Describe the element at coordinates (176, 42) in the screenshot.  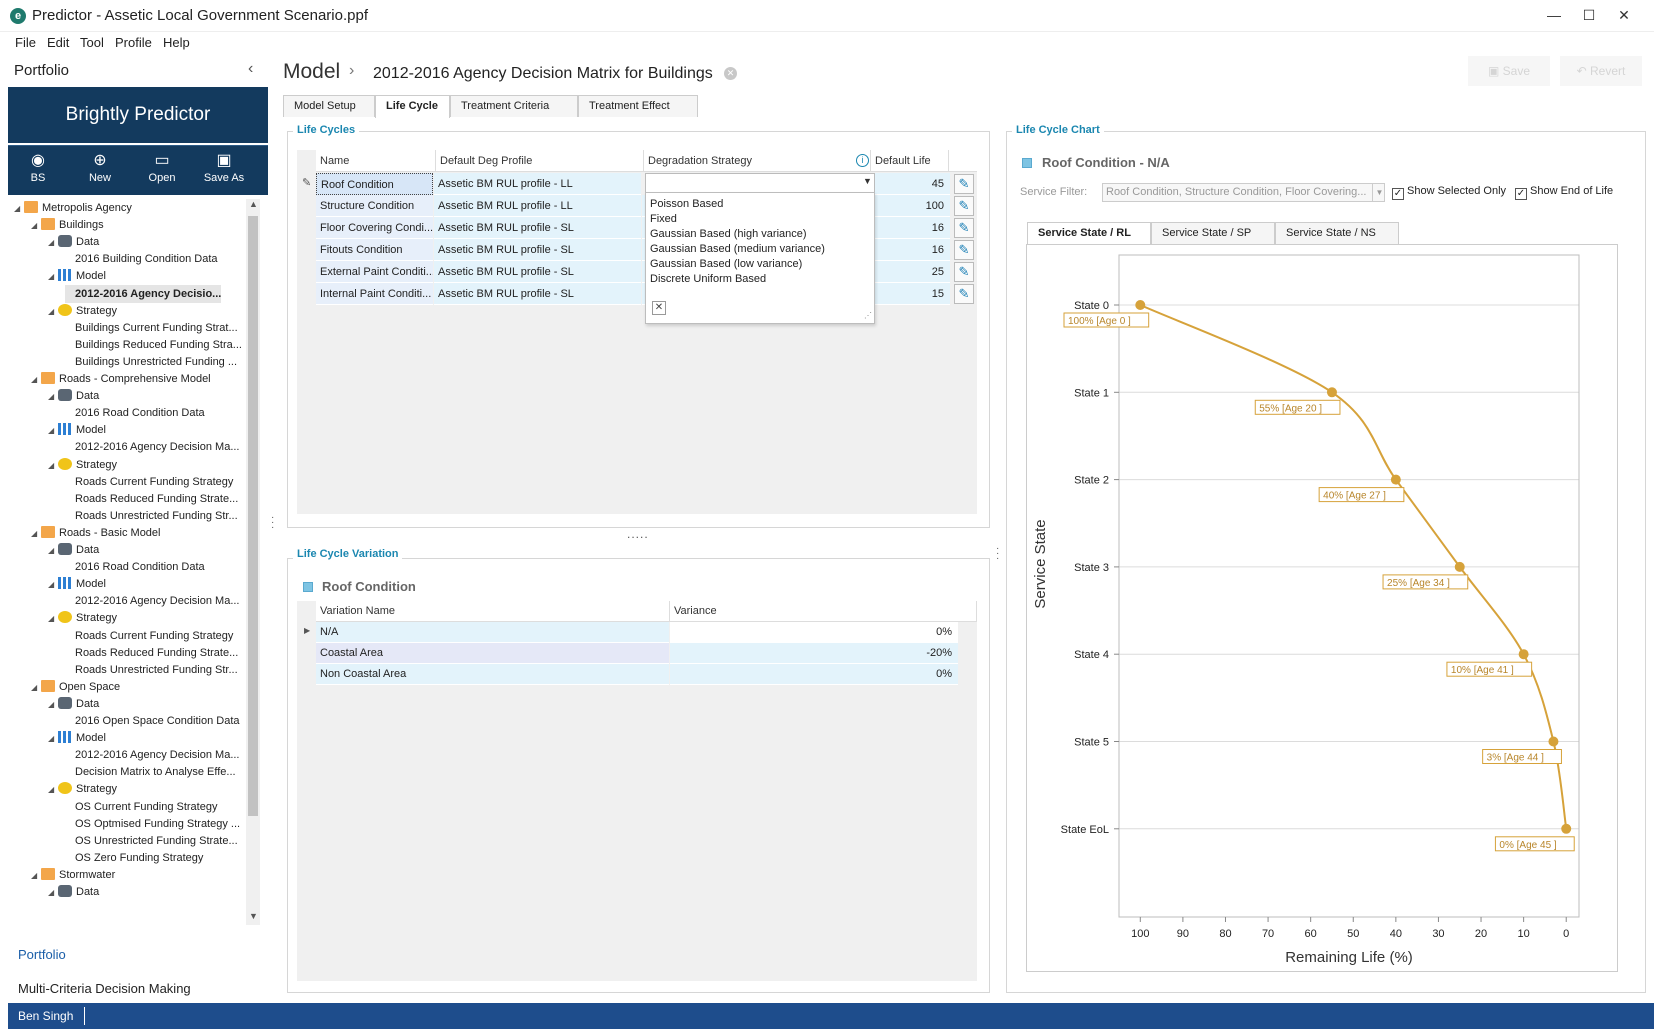
I see `menu-help: Help` at that location.